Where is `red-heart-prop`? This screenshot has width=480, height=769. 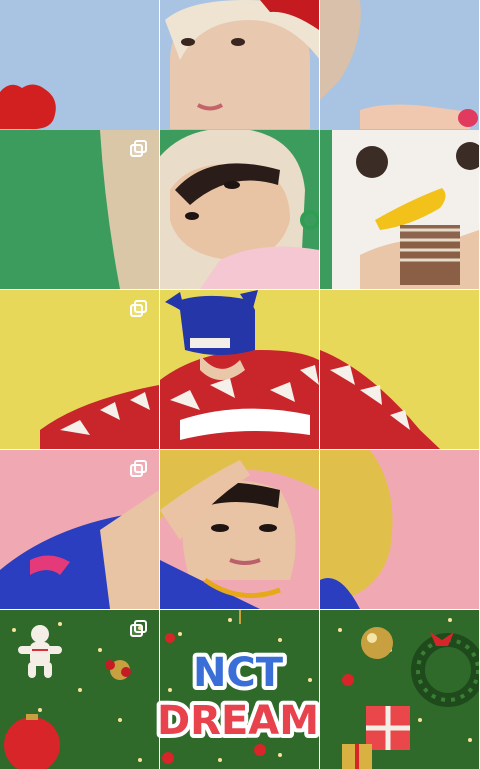
red-heart-prop is located at coordinates (28, 107).